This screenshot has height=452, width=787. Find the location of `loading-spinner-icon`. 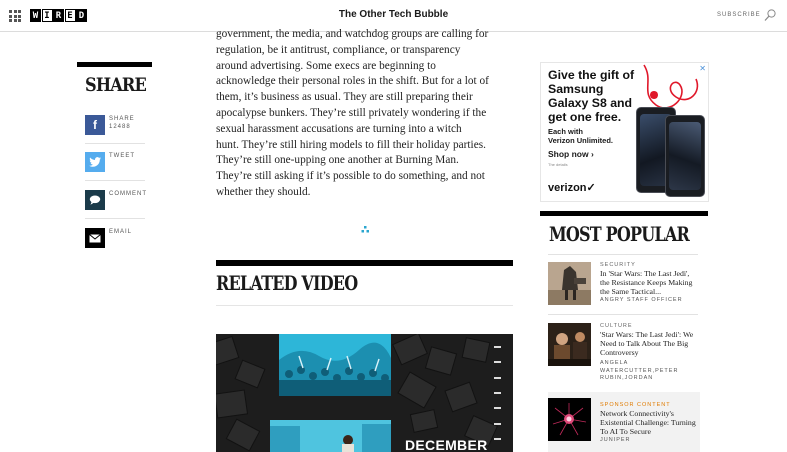

loading-spinner-icon is located at coordinates (365, 229).